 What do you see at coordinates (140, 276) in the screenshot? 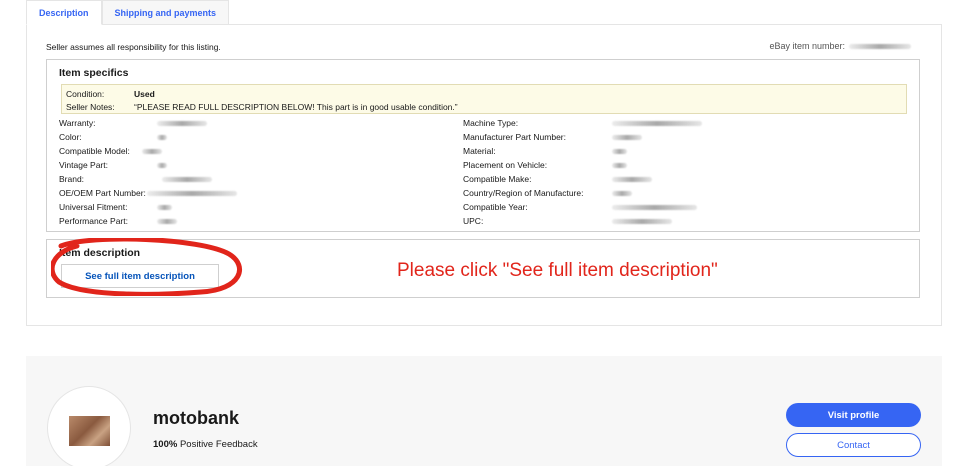
I see `see-full-item-description-button: See full item description` at bounding box center [140, 276].